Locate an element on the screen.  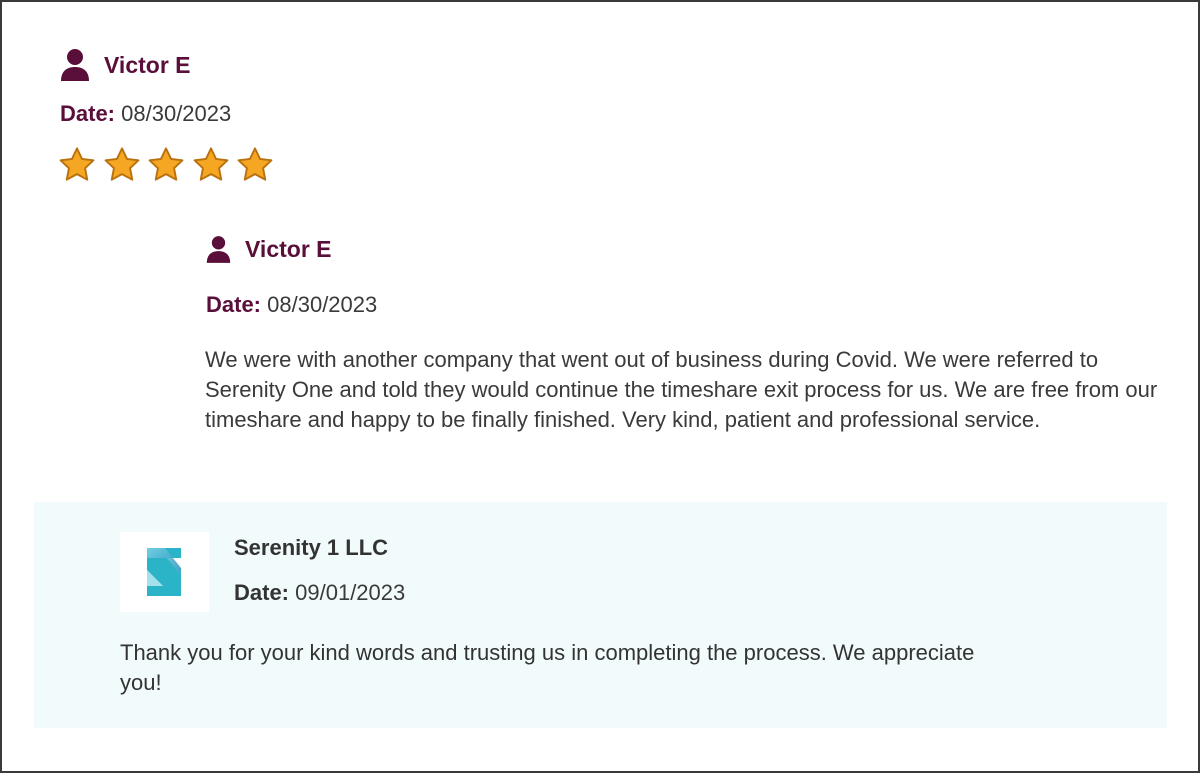
reply-date: Date: 09/01/2023 is located at coordinates (319, 593).